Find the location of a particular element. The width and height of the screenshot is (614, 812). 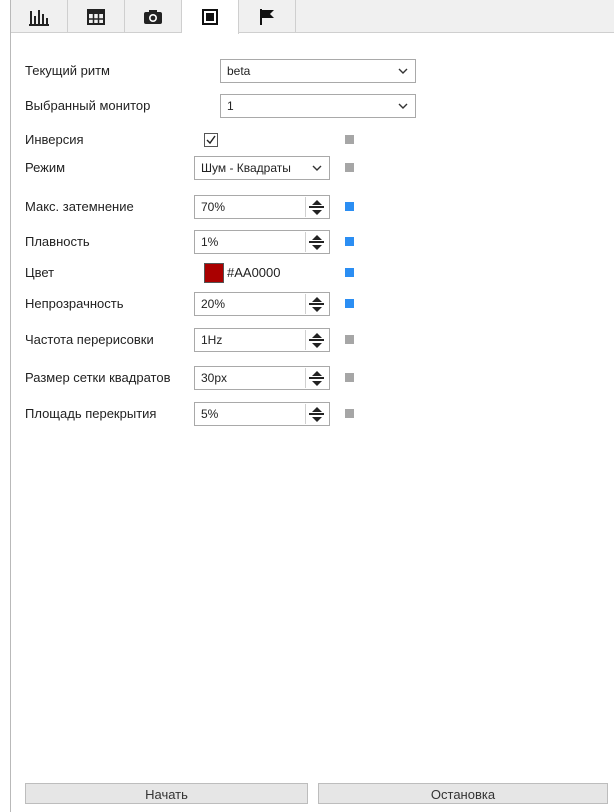

row-mode: Режим Шум - Квадраты is located at coordinates (312, 168).